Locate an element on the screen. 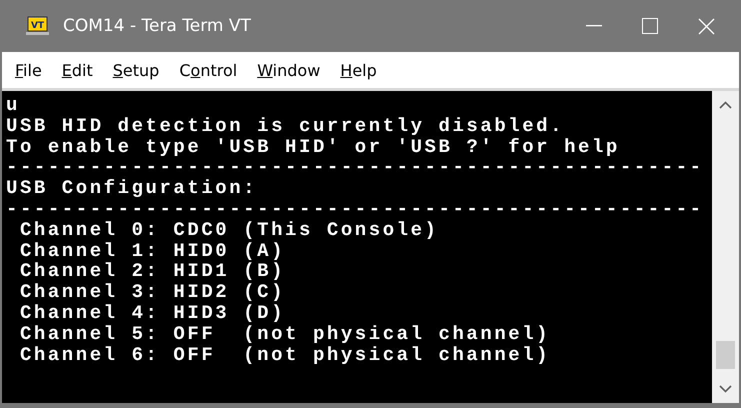  menu-item: Edit is located at coordinates (77, 70).